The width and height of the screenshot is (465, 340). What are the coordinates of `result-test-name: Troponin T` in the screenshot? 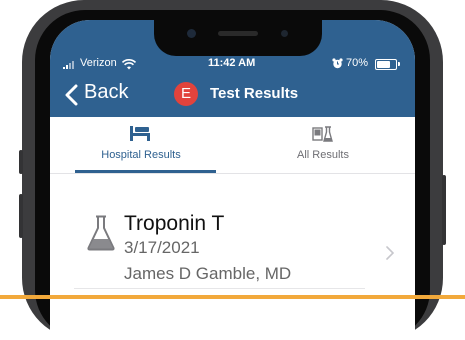 It's located at (174, 223).